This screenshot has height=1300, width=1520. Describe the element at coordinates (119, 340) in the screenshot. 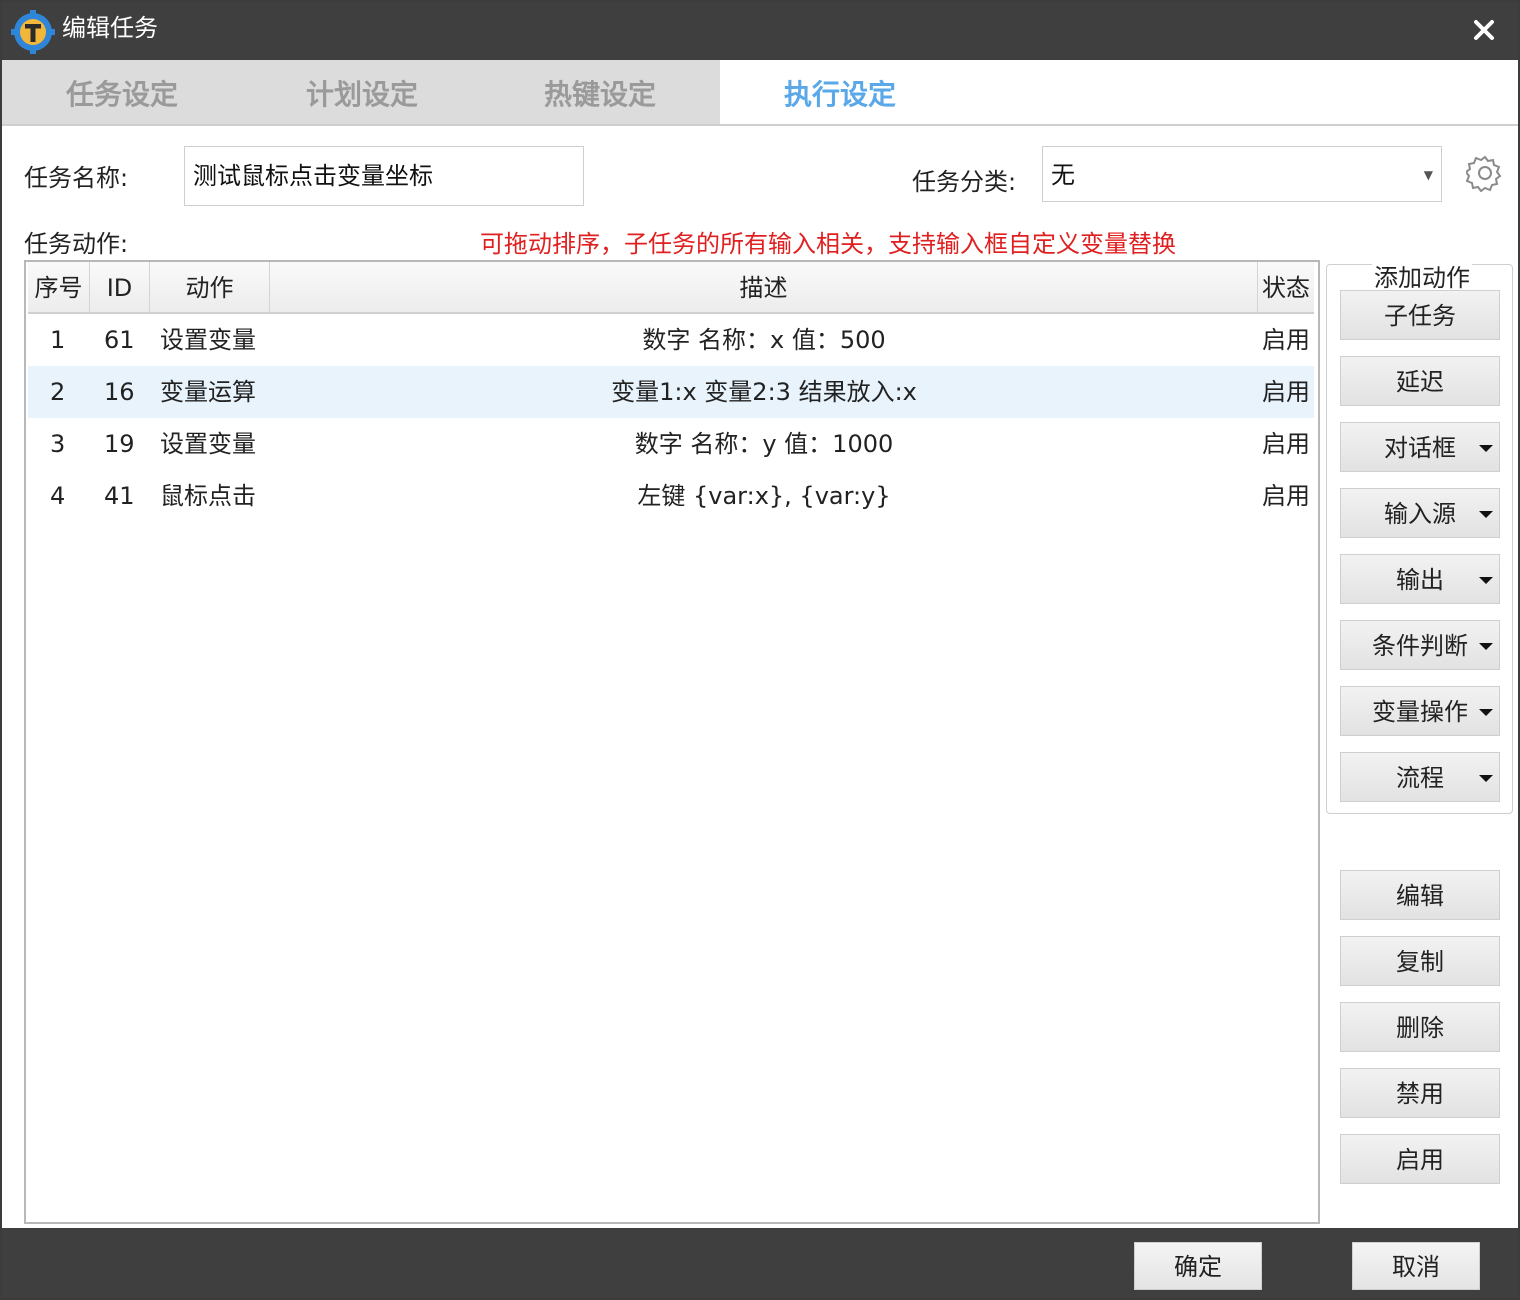

I see `row-id: 61` at that location.